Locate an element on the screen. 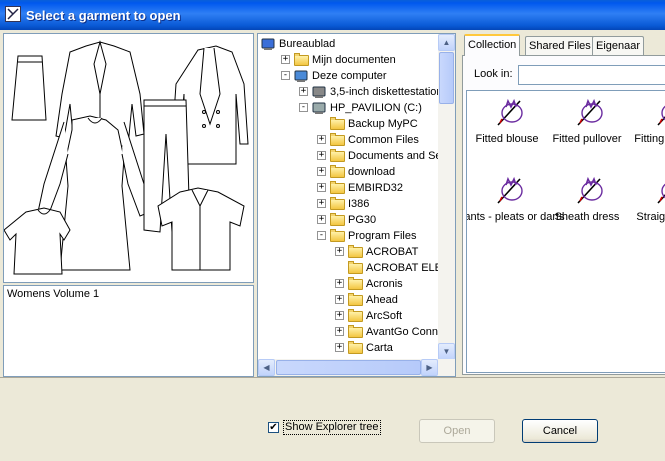  computer-icon is located at coordinates (301, 76).